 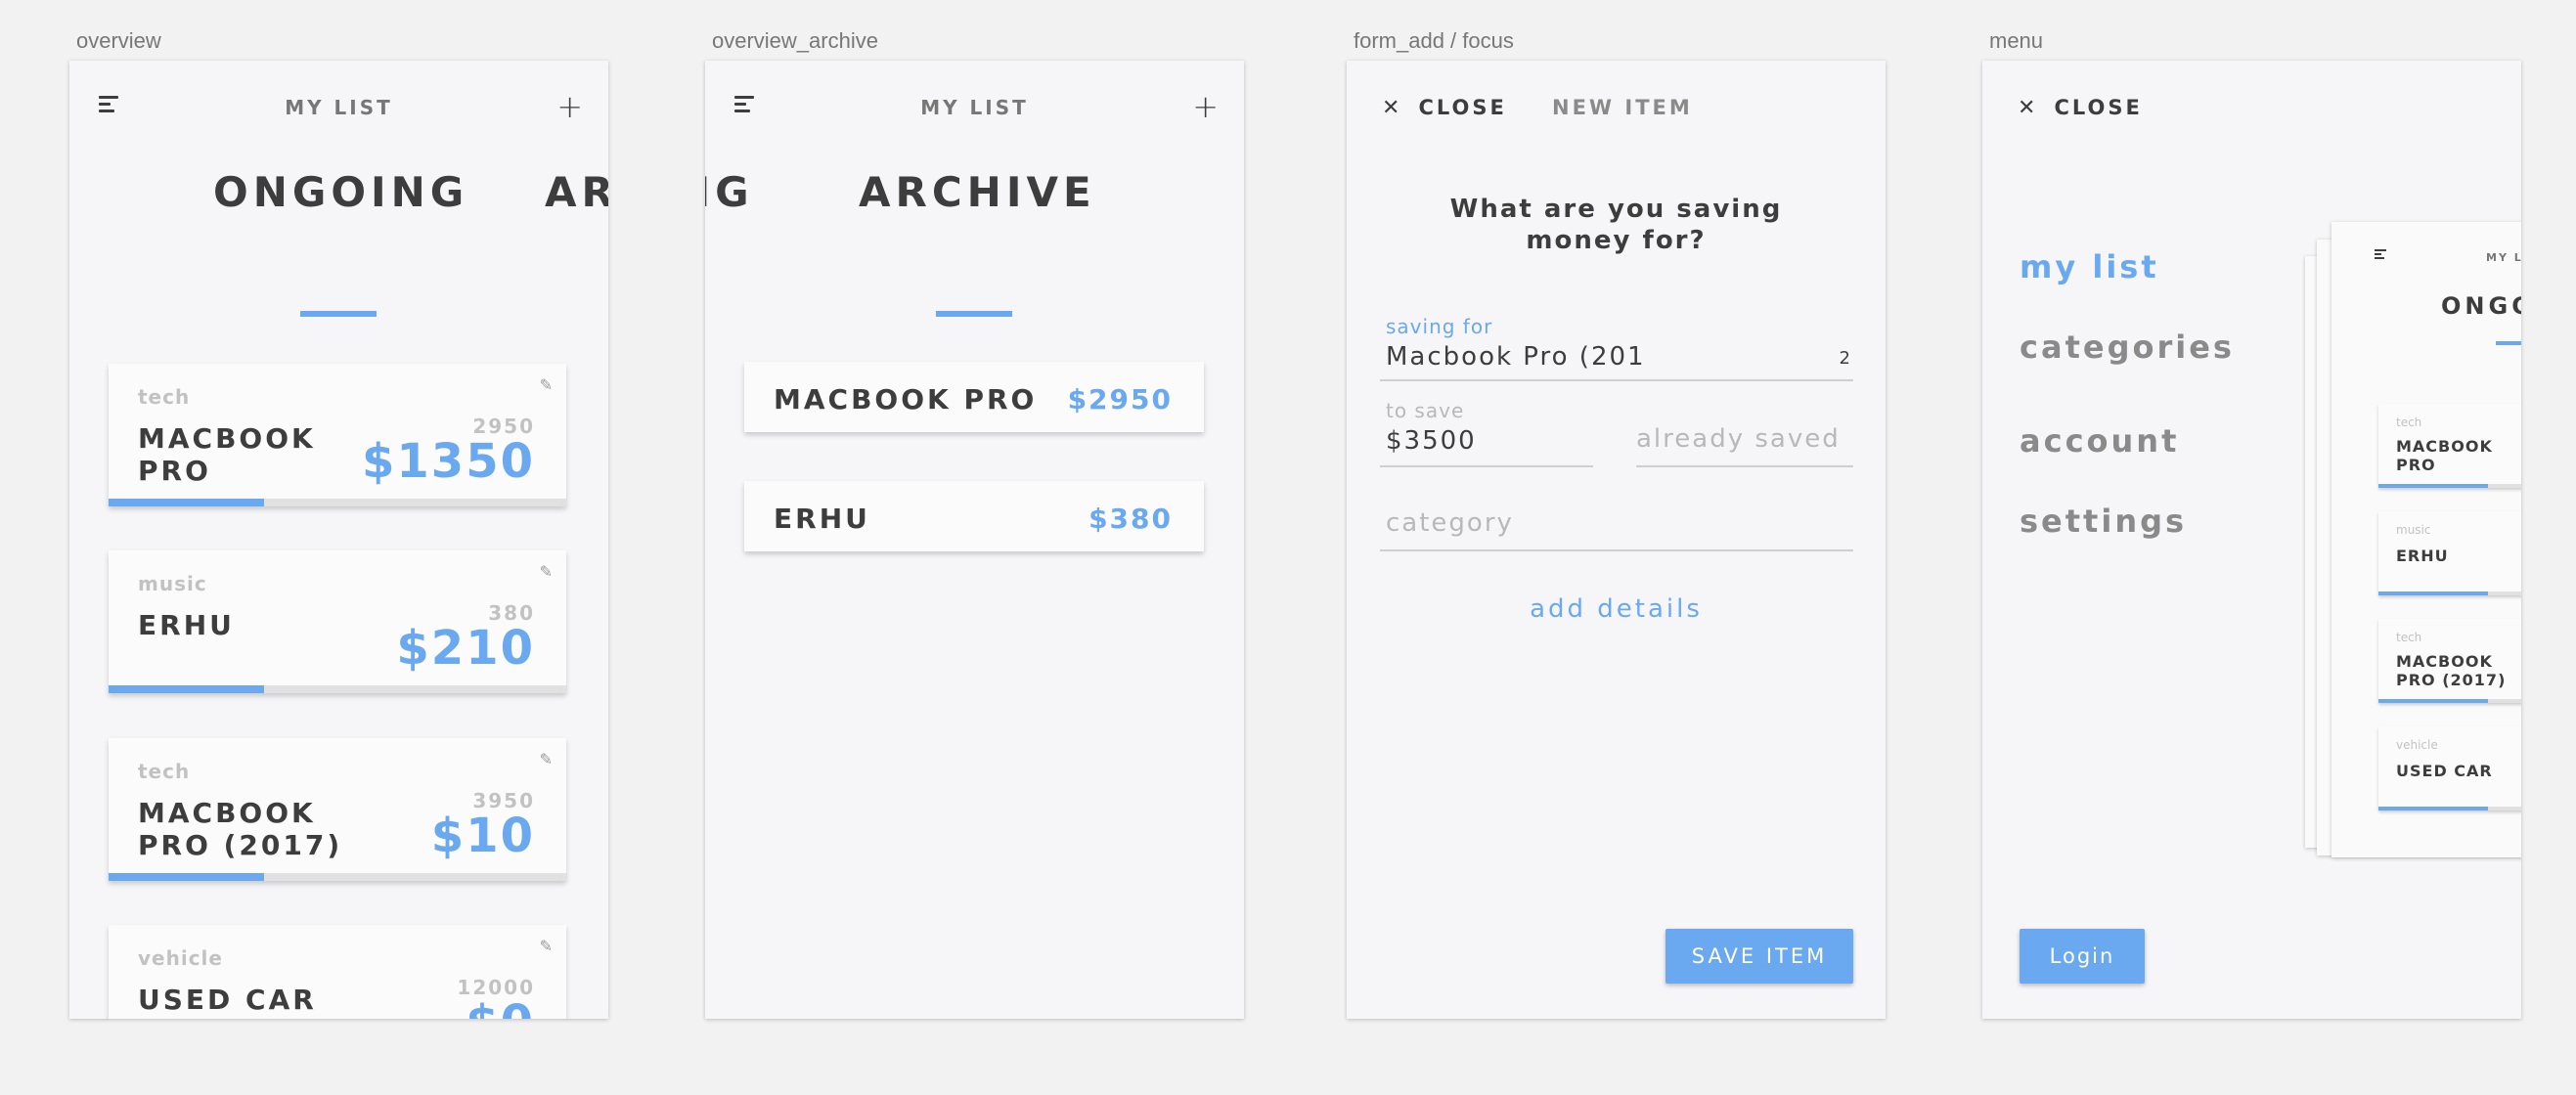 I want to click on archive-item-name: ERHU, so click(x=822, y=519).